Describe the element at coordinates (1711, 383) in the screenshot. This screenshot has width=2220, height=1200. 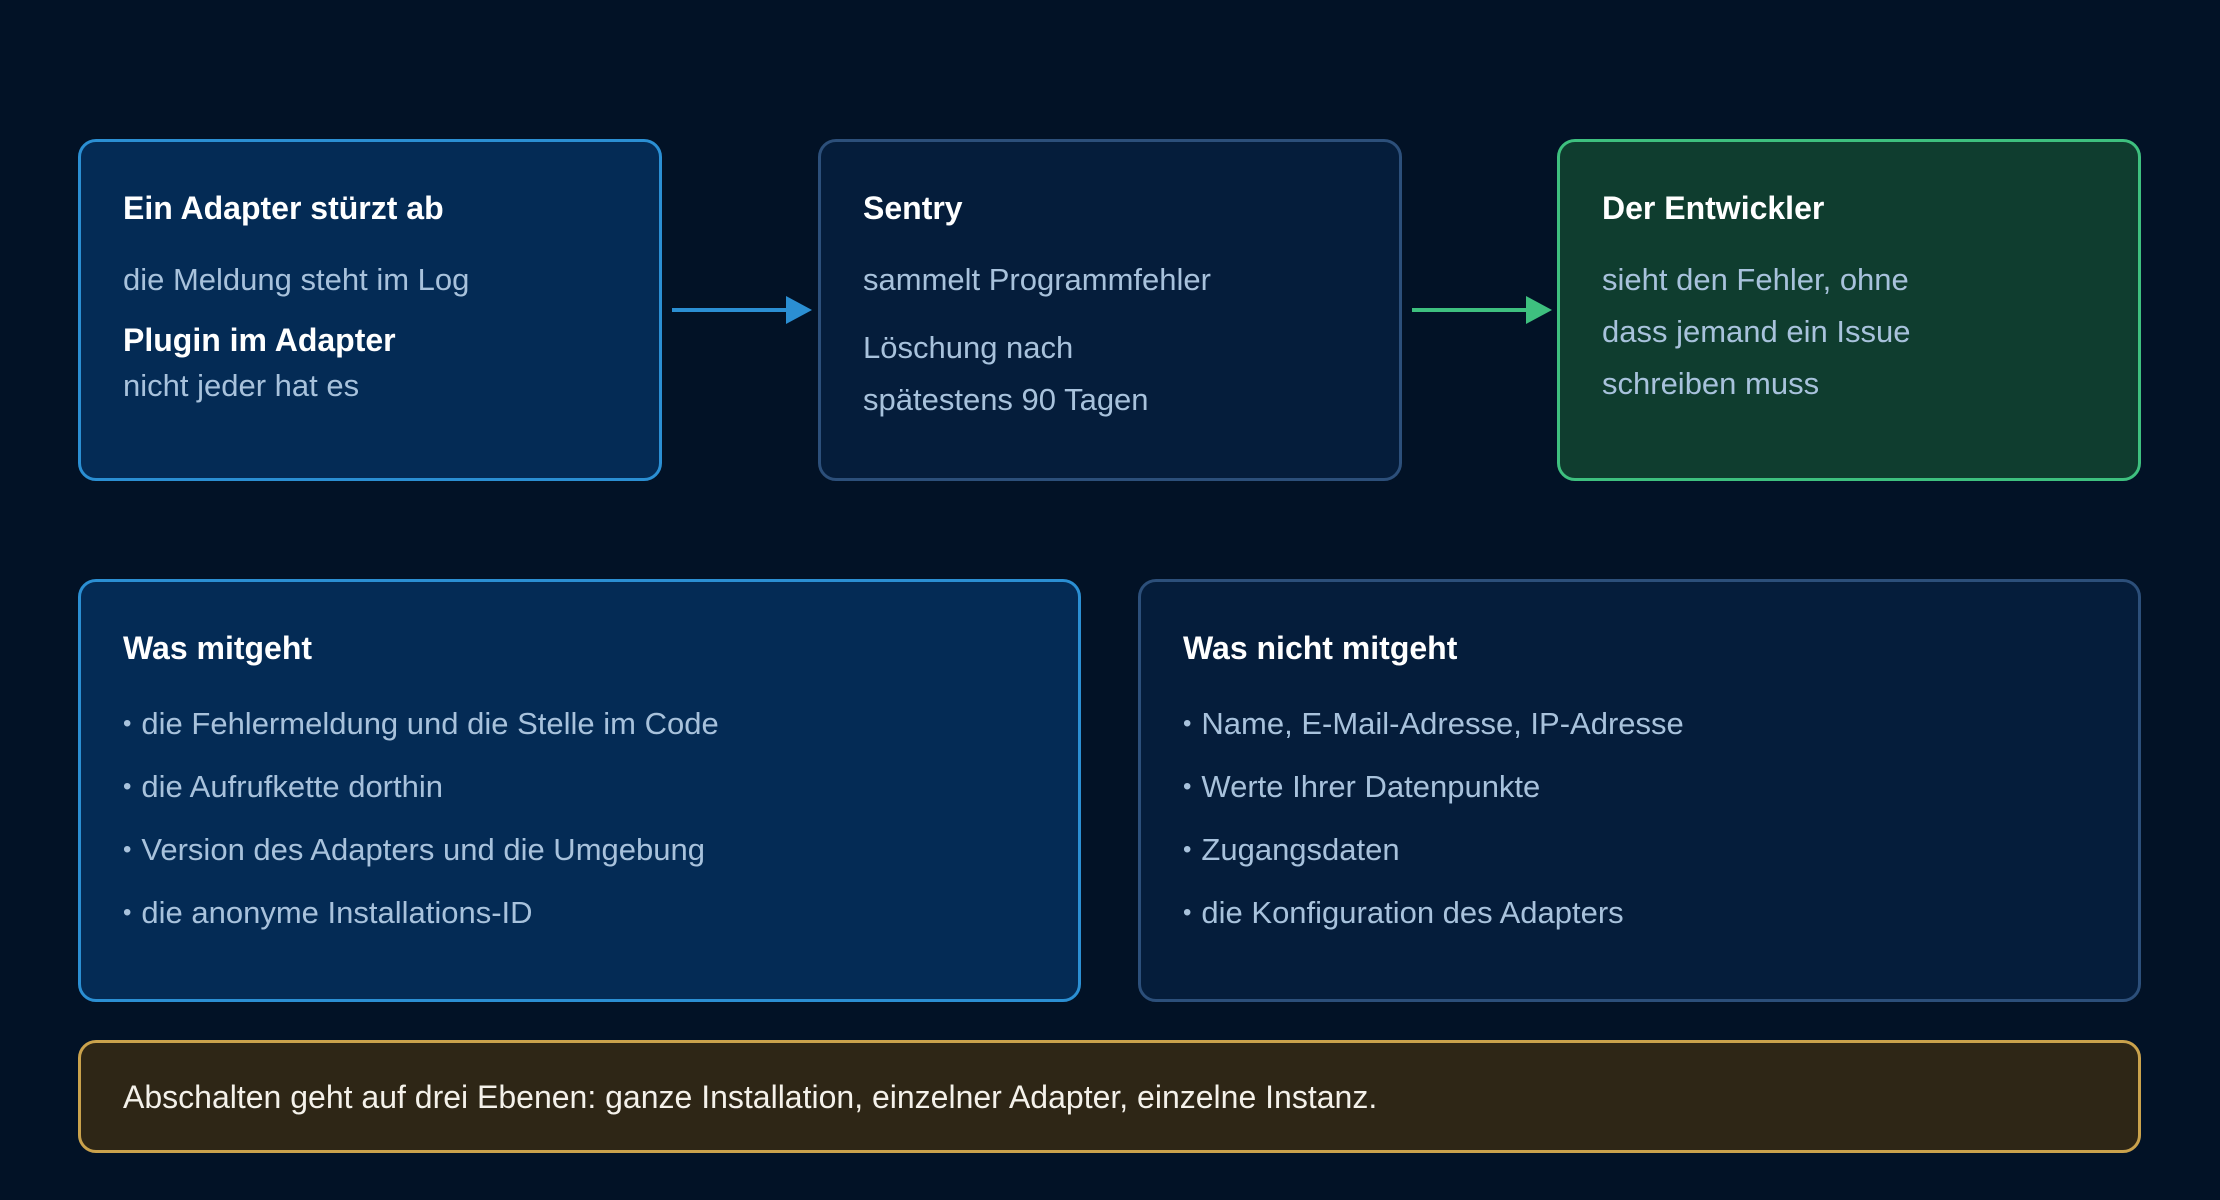
I see `step-developer-text-3: schreiben muss` at that location.